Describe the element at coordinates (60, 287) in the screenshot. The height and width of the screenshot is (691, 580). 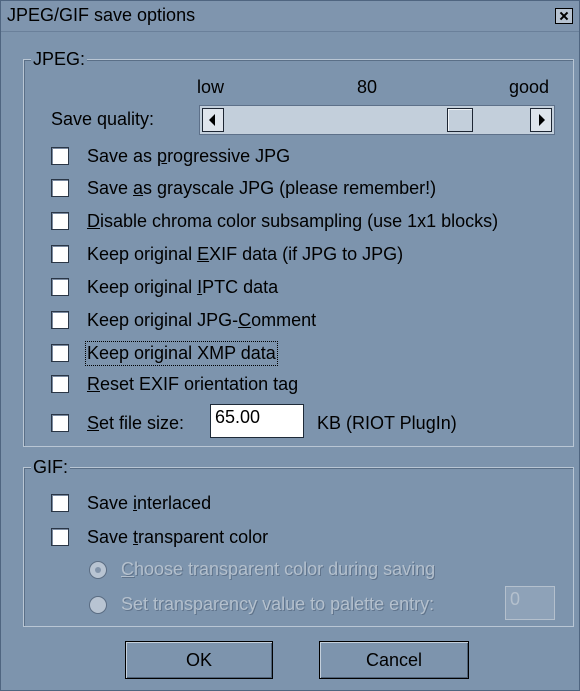
I see `keep-iptc-checkbox` at that location.